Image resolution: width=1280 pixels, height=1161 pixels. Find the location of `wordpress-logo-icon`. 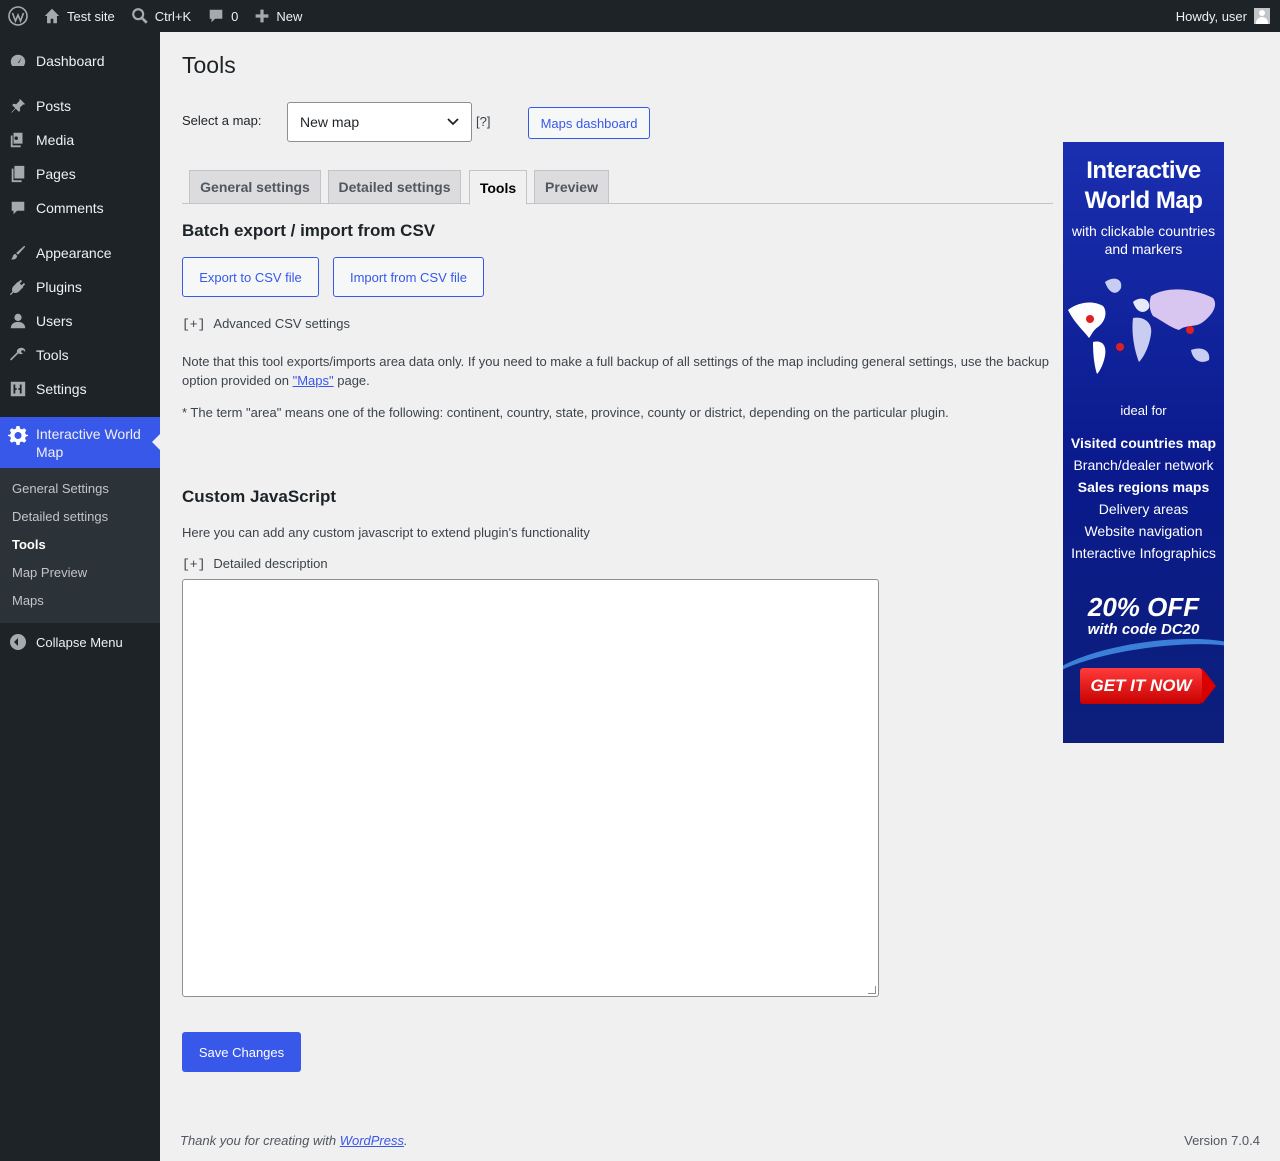

wordpress-logo-icon is located at coordinates (17, 16).